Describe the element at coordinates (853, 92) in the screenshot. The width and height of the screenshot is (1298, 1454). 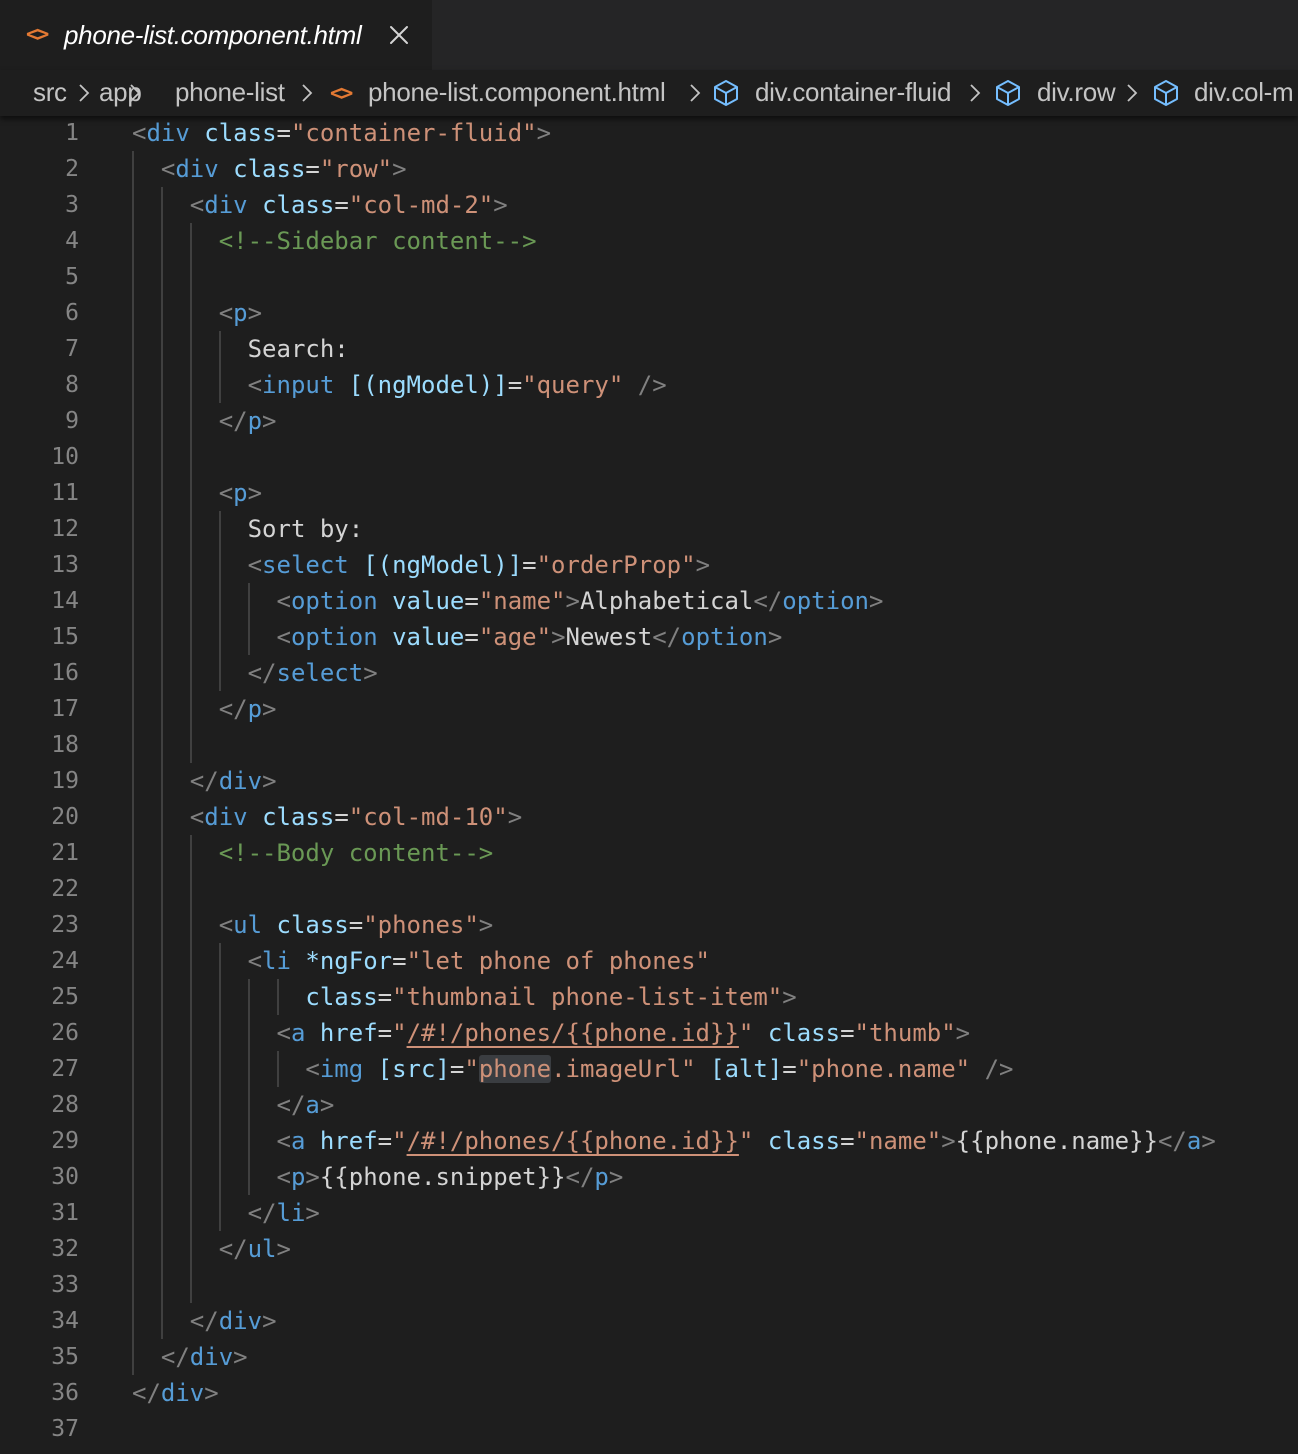
I see `breadcrumb-item: div.container-fluid` at that location.